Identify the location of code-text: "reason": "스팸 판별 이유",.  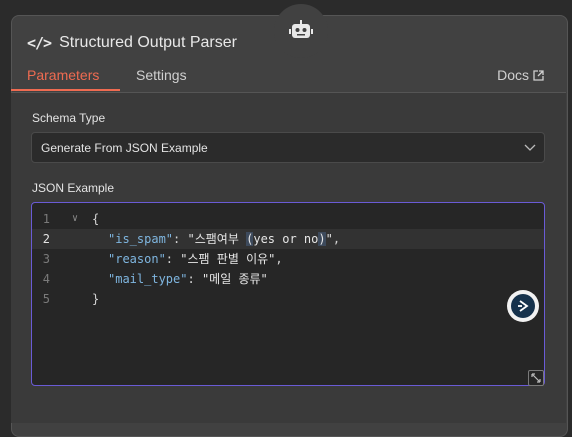
(195, 259).